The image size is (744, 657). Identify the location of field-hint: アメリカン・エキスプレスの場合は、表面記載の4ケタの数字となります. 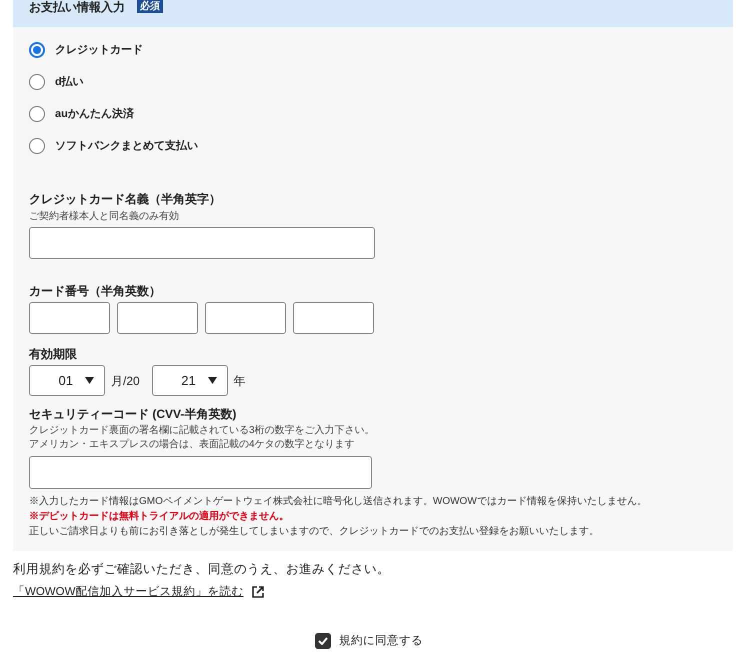
(192, 445).